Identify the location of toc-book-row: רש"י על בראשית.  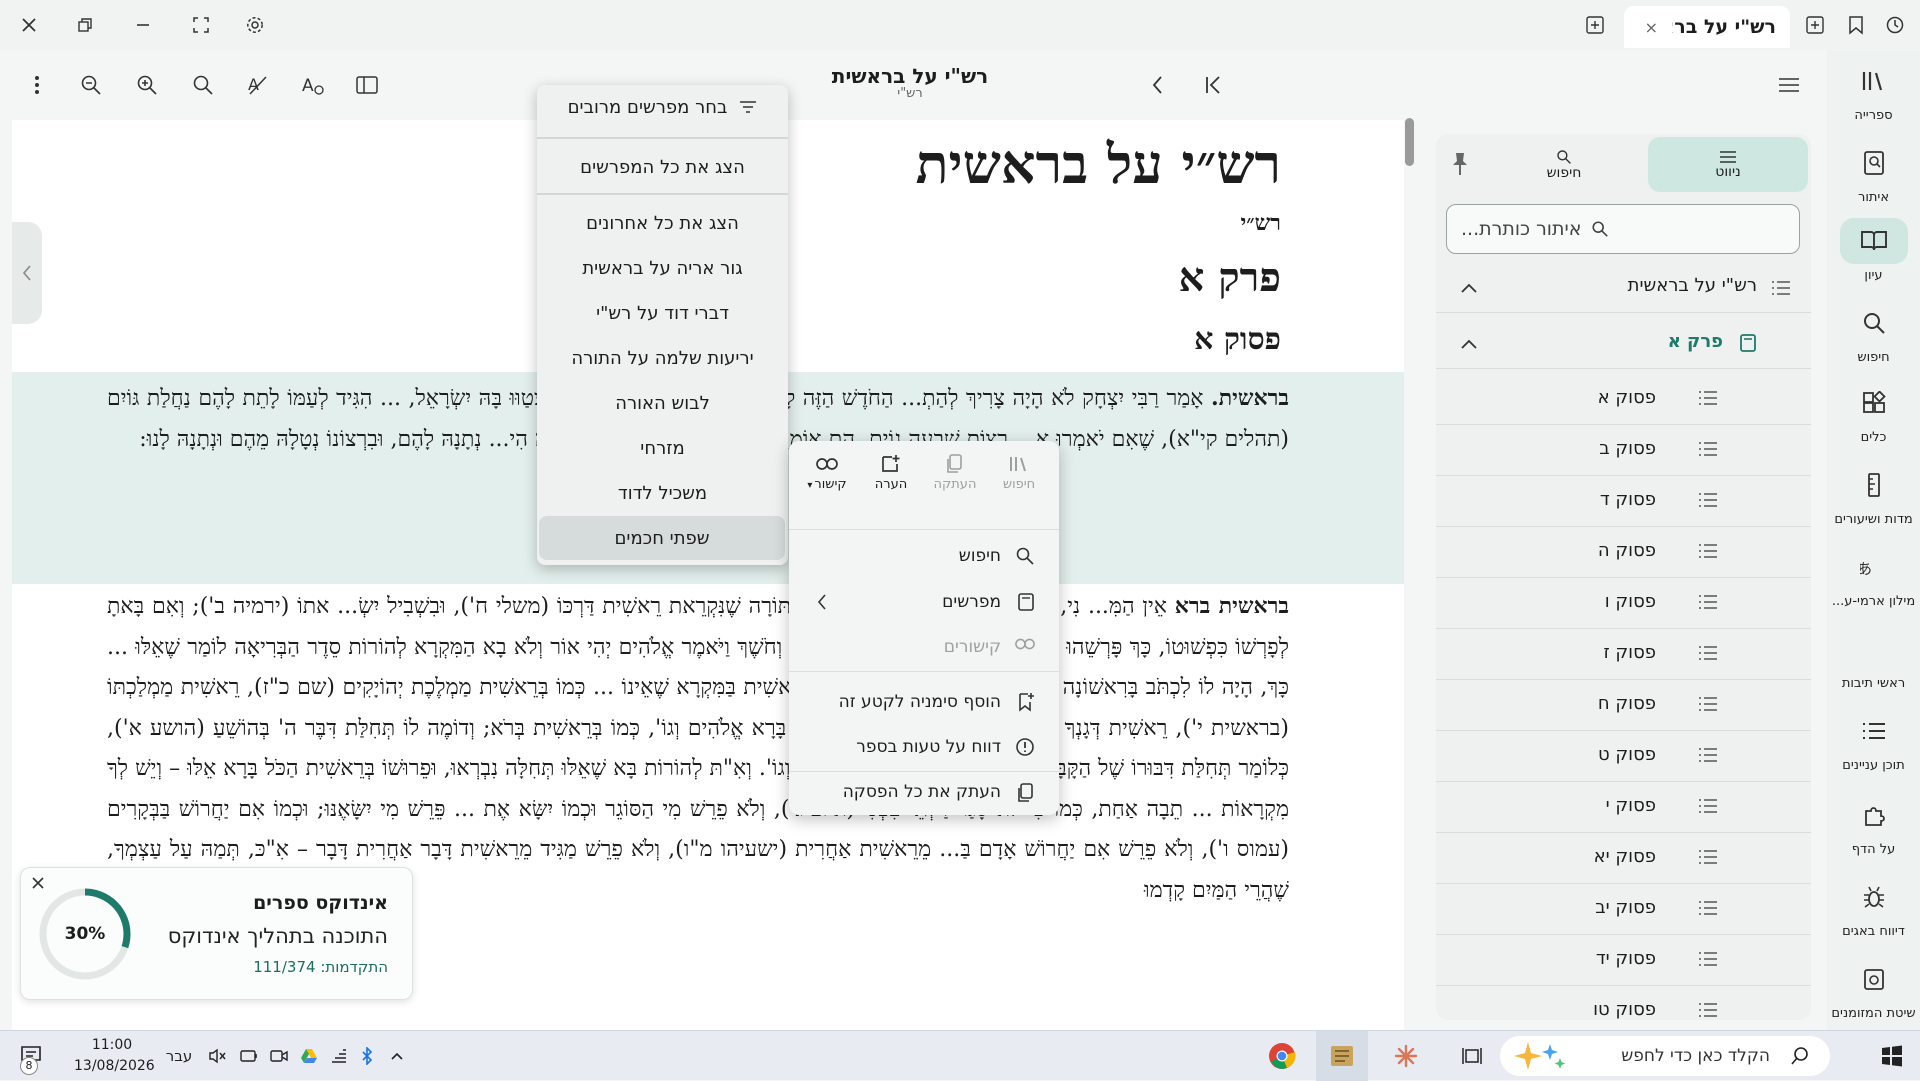
(1623, 287).